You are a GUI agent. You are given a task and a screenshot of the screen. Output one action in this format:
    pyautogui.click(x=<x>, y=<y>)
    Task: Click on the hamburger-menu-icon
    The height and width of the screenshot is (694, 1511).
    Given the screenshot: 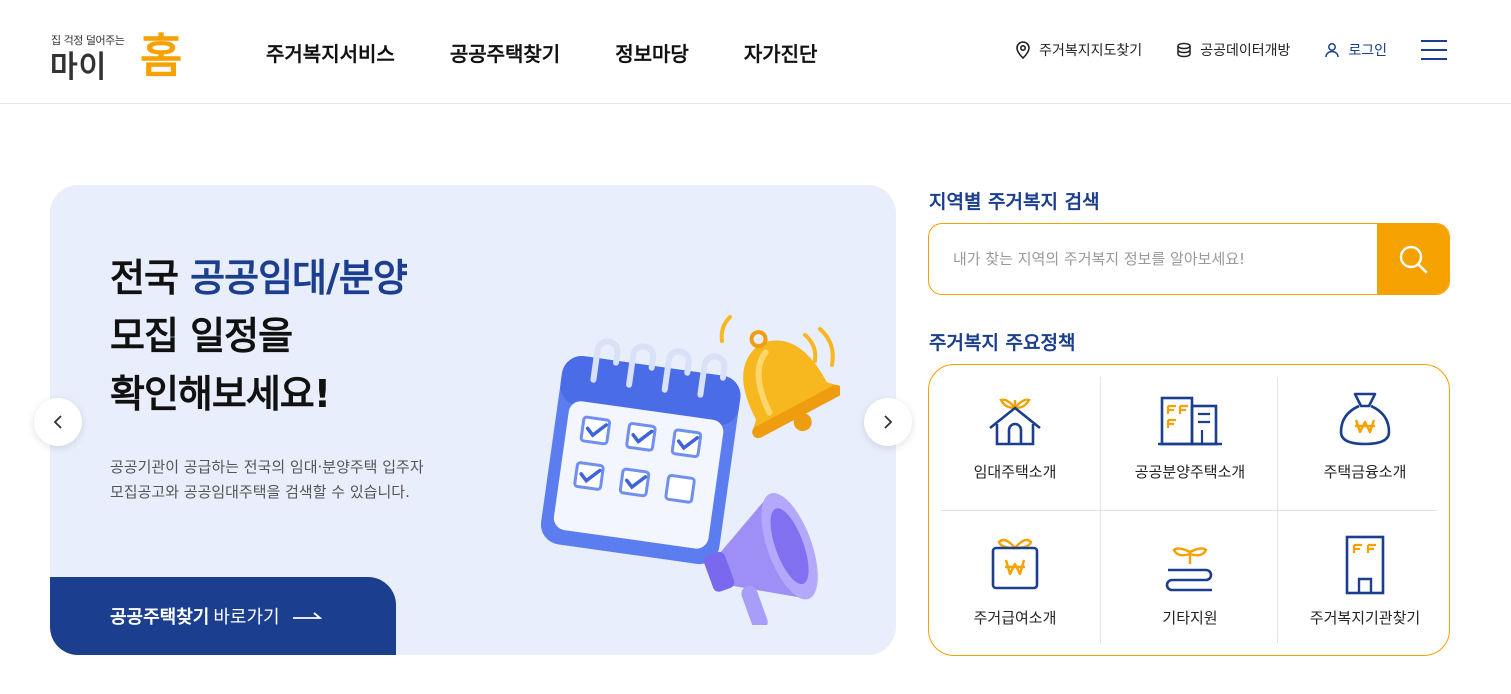 What is the action you would take?
    pyautogui.click(x=1434, y=51)
    